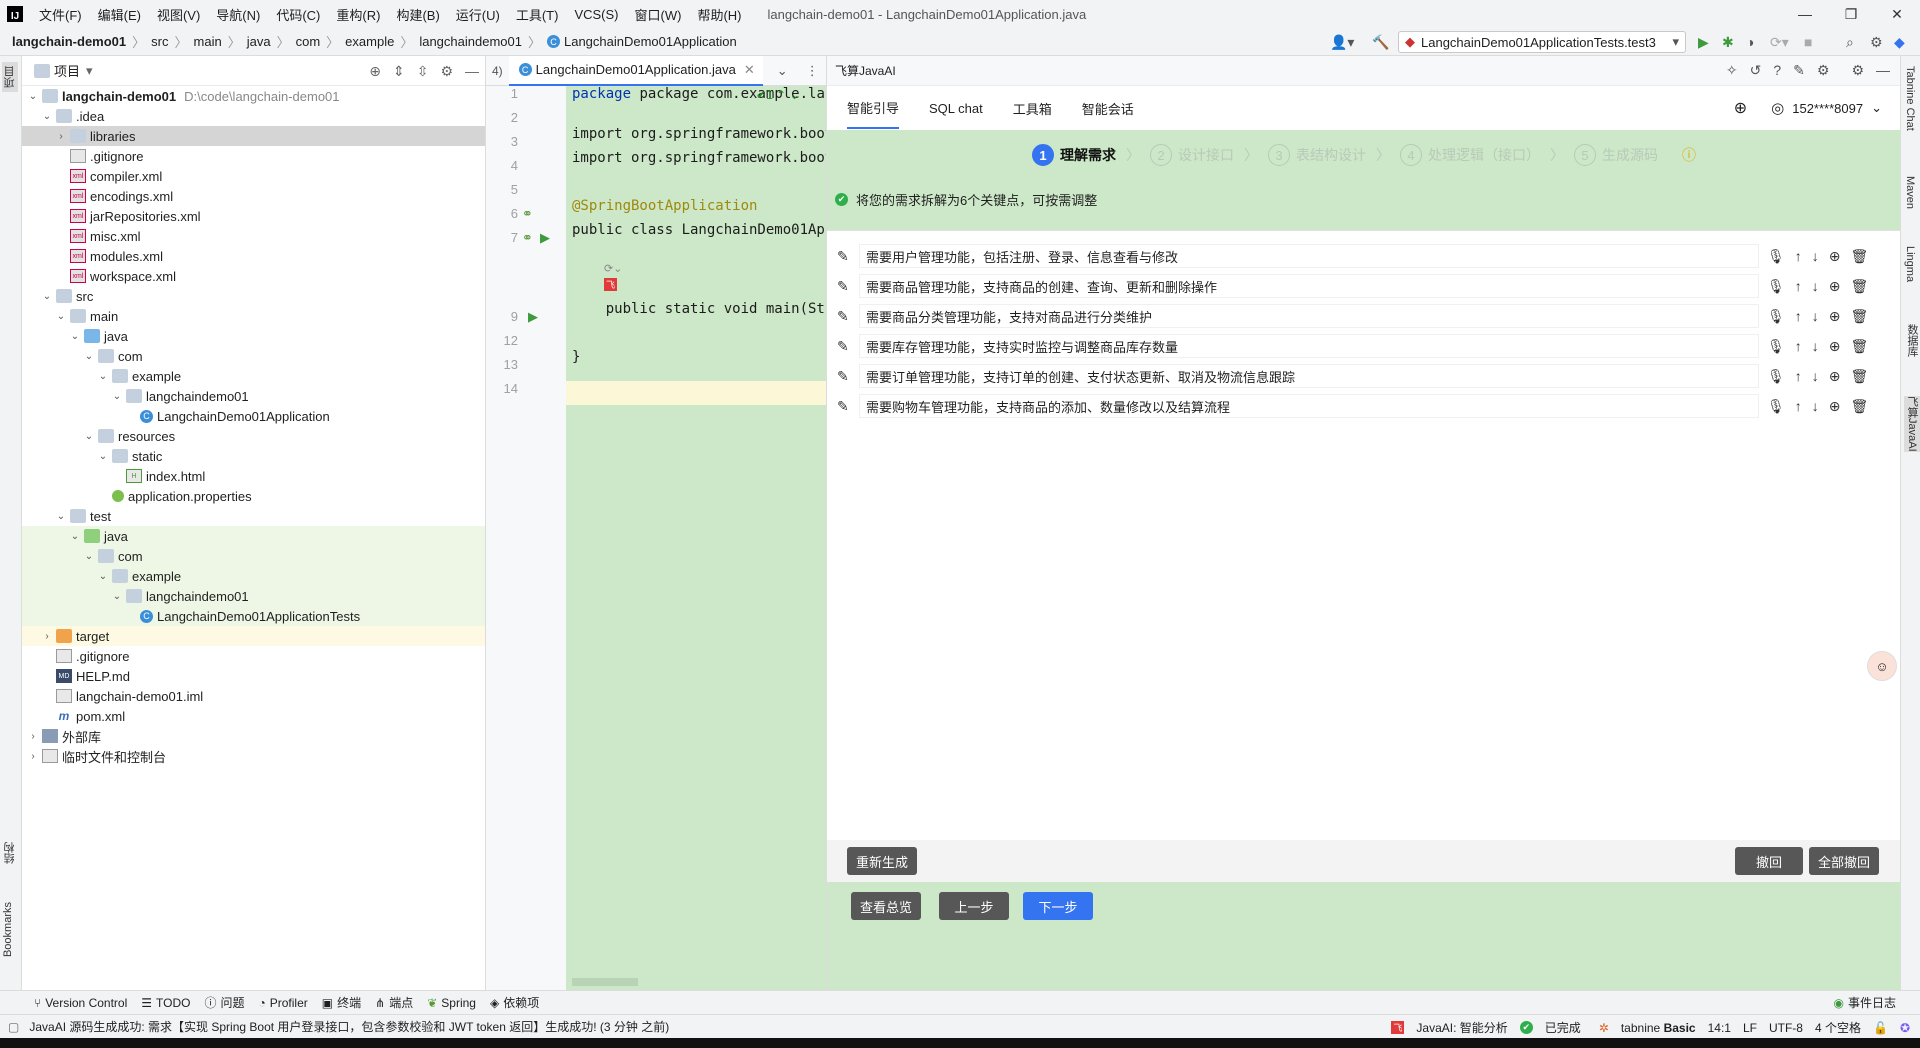  I want to click on step-logic: 4 处理逻辑（接口）, so click(1470, 155).